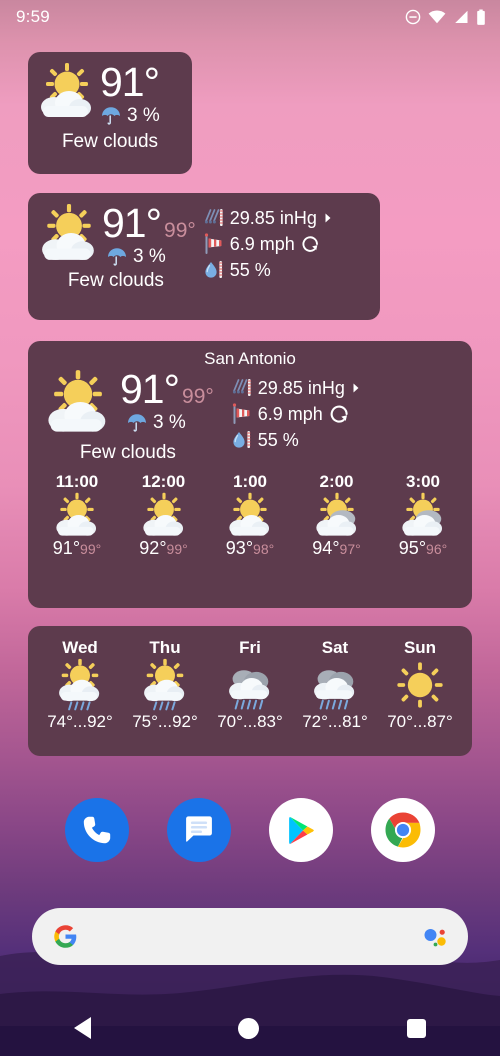  What do you see at coordinates (437, 549) in the screenshot?
I see `hour-feels-like: 96°` at bounding box center [437, 549].